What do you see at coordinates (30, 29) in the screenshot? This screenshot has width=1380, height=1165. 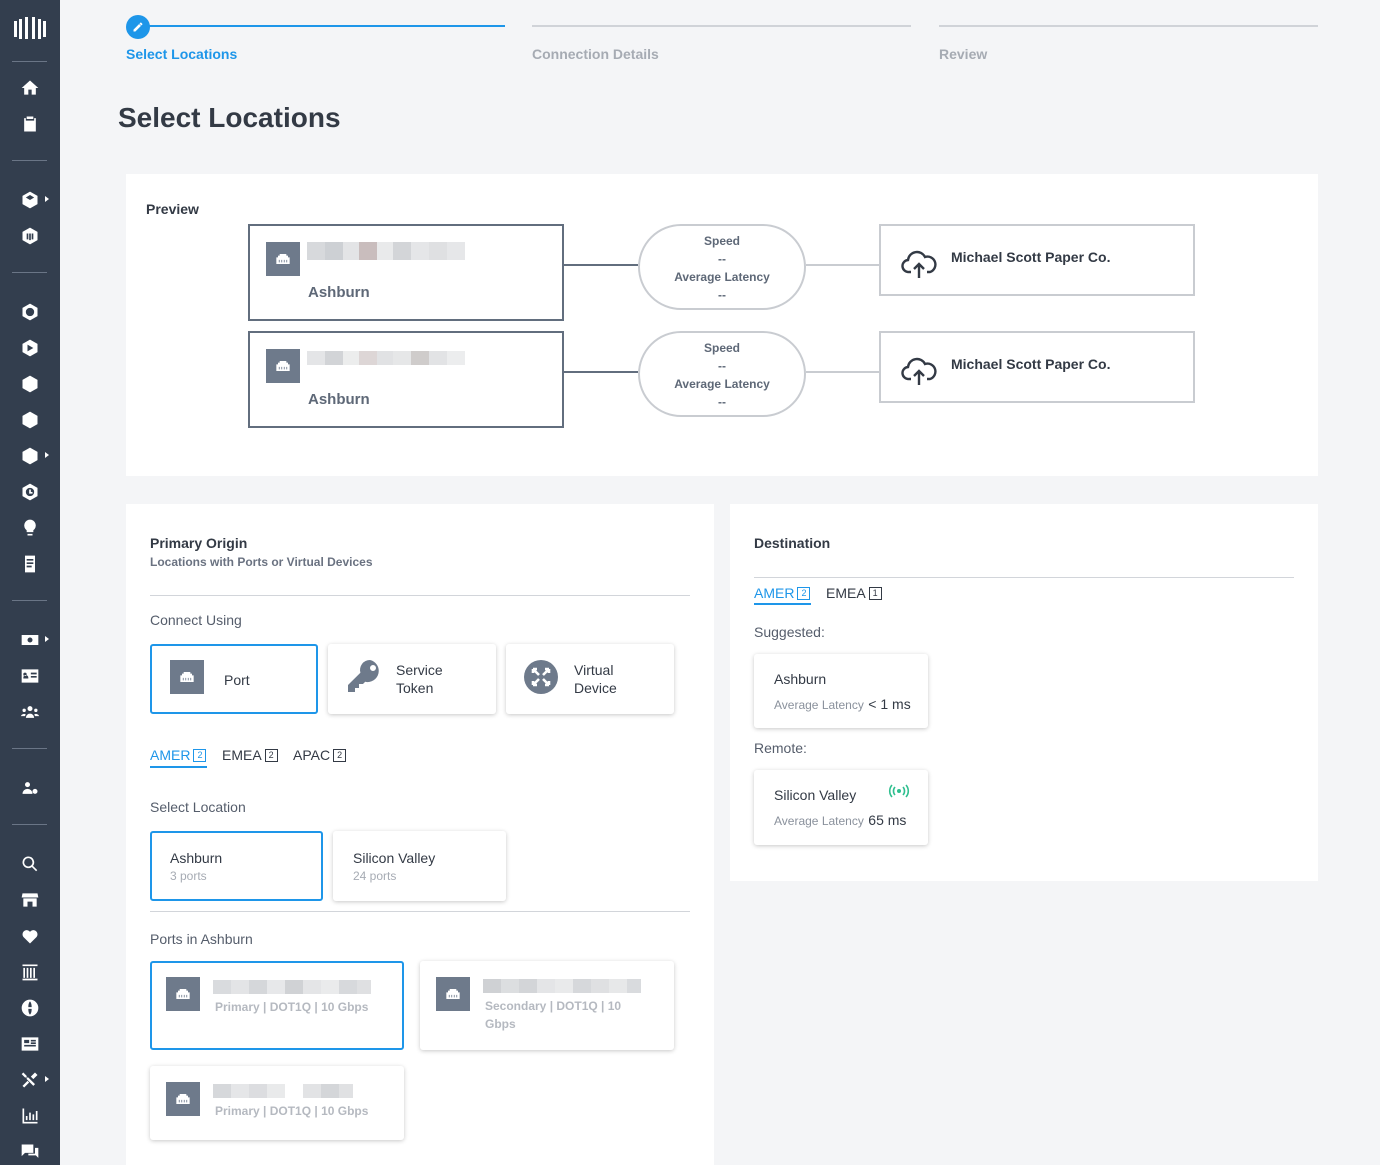 I see `equinix-logo-icon` at bounding box center [30, 29].